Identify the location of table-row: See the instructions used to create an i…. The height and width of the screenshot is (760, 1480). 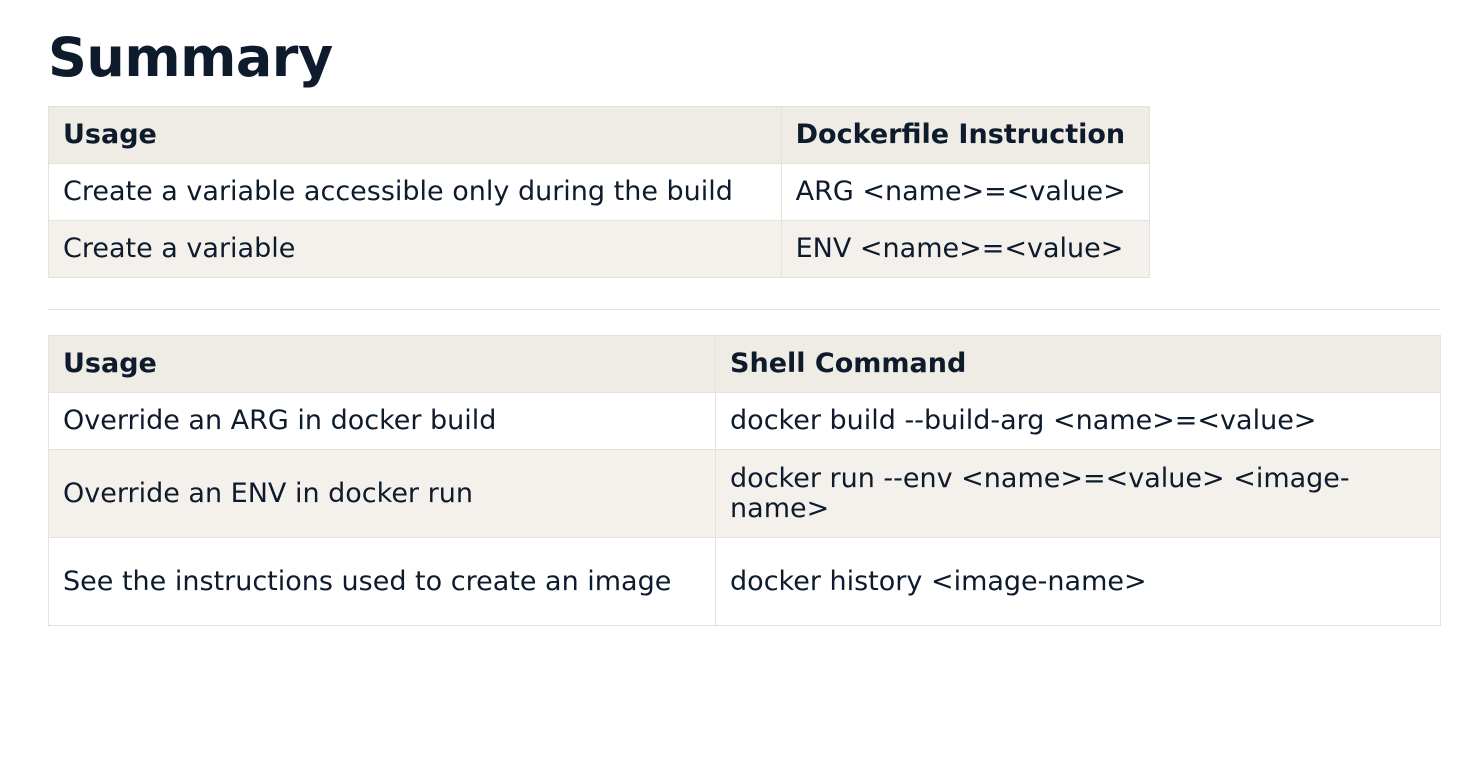
(744, 581).